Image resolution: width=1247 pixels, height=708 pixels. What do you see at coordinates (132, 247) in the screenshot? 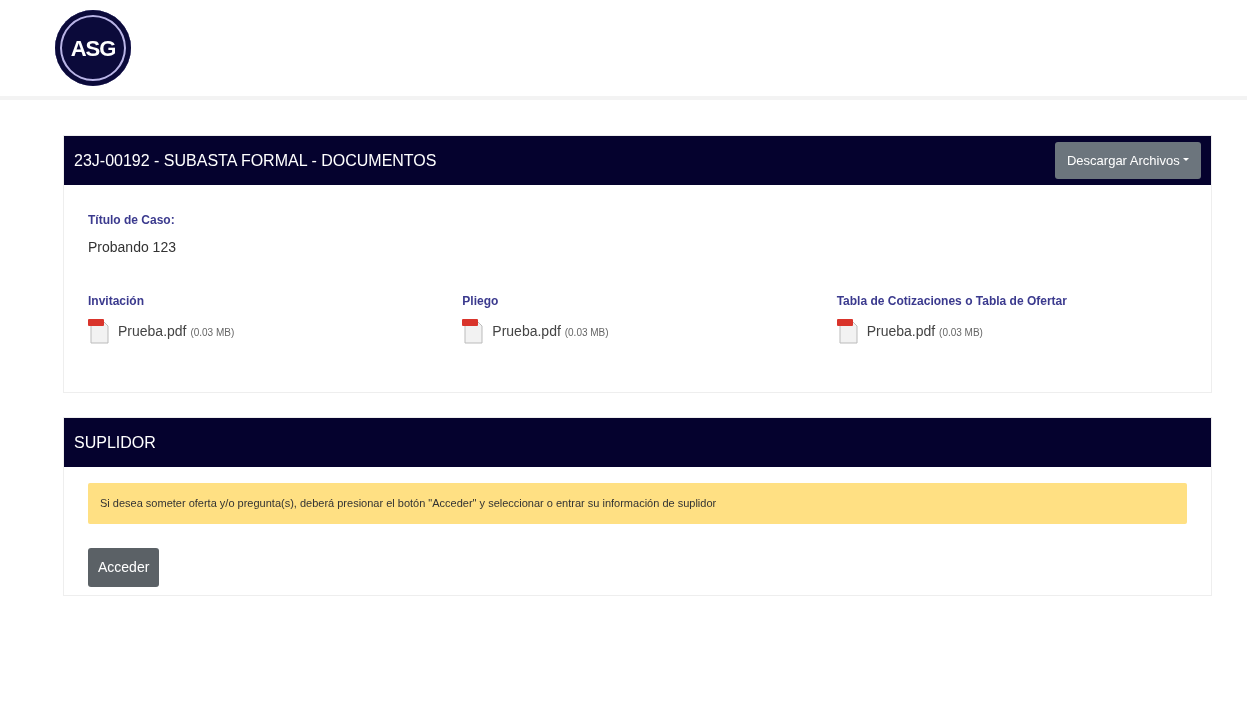
I see `case-title: Probando 123` at bounding box center [132, 247].